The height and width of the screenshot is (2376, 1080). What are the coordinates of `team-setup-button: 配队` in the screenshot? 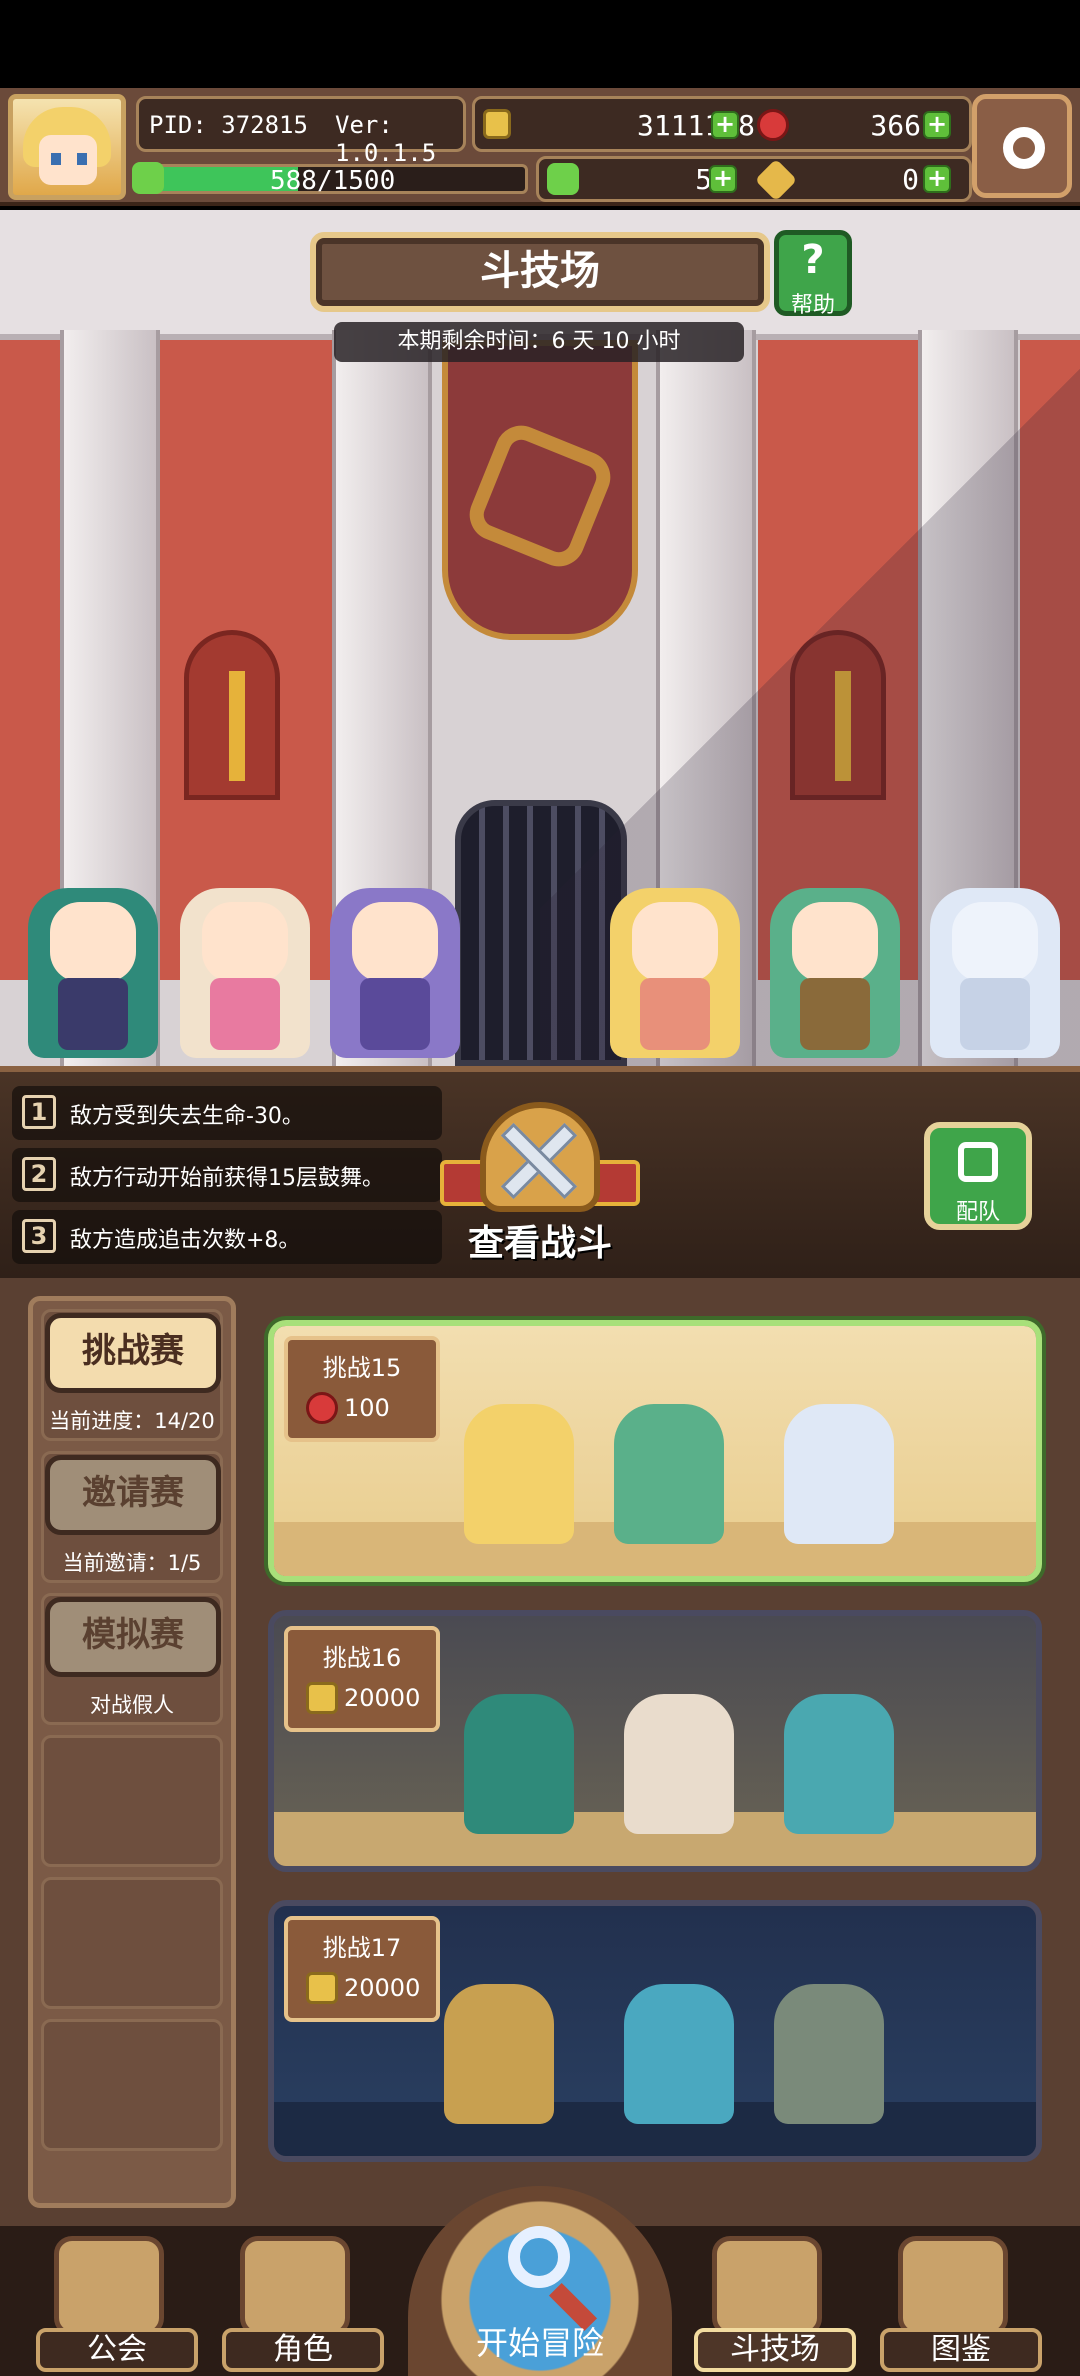 It's located at (978, 1176).